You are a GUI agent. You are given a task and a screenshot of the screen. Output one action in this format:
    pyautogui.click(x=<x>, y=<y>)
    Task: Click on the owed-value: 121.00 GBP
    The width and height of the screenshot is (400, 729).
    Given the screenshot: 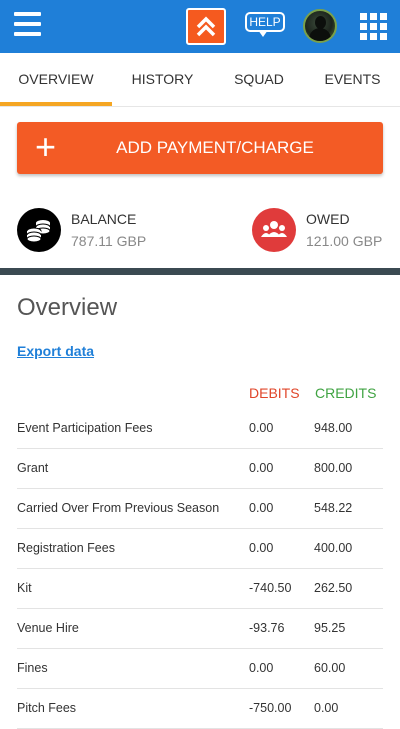 What is the action you would take?
    pyautogui.click(x=344, y=241)
    